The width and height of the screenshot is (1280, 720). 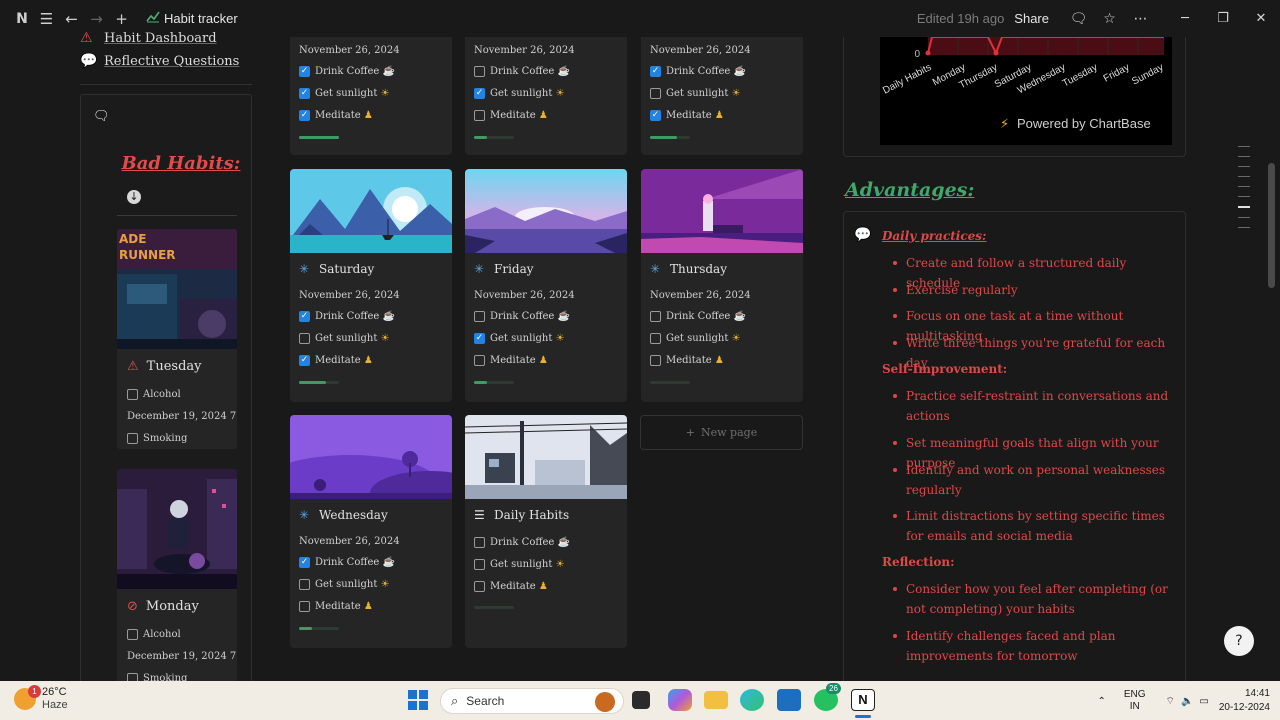 I want to click on new-page-plus-icon: +, so click(x=121, y=19).